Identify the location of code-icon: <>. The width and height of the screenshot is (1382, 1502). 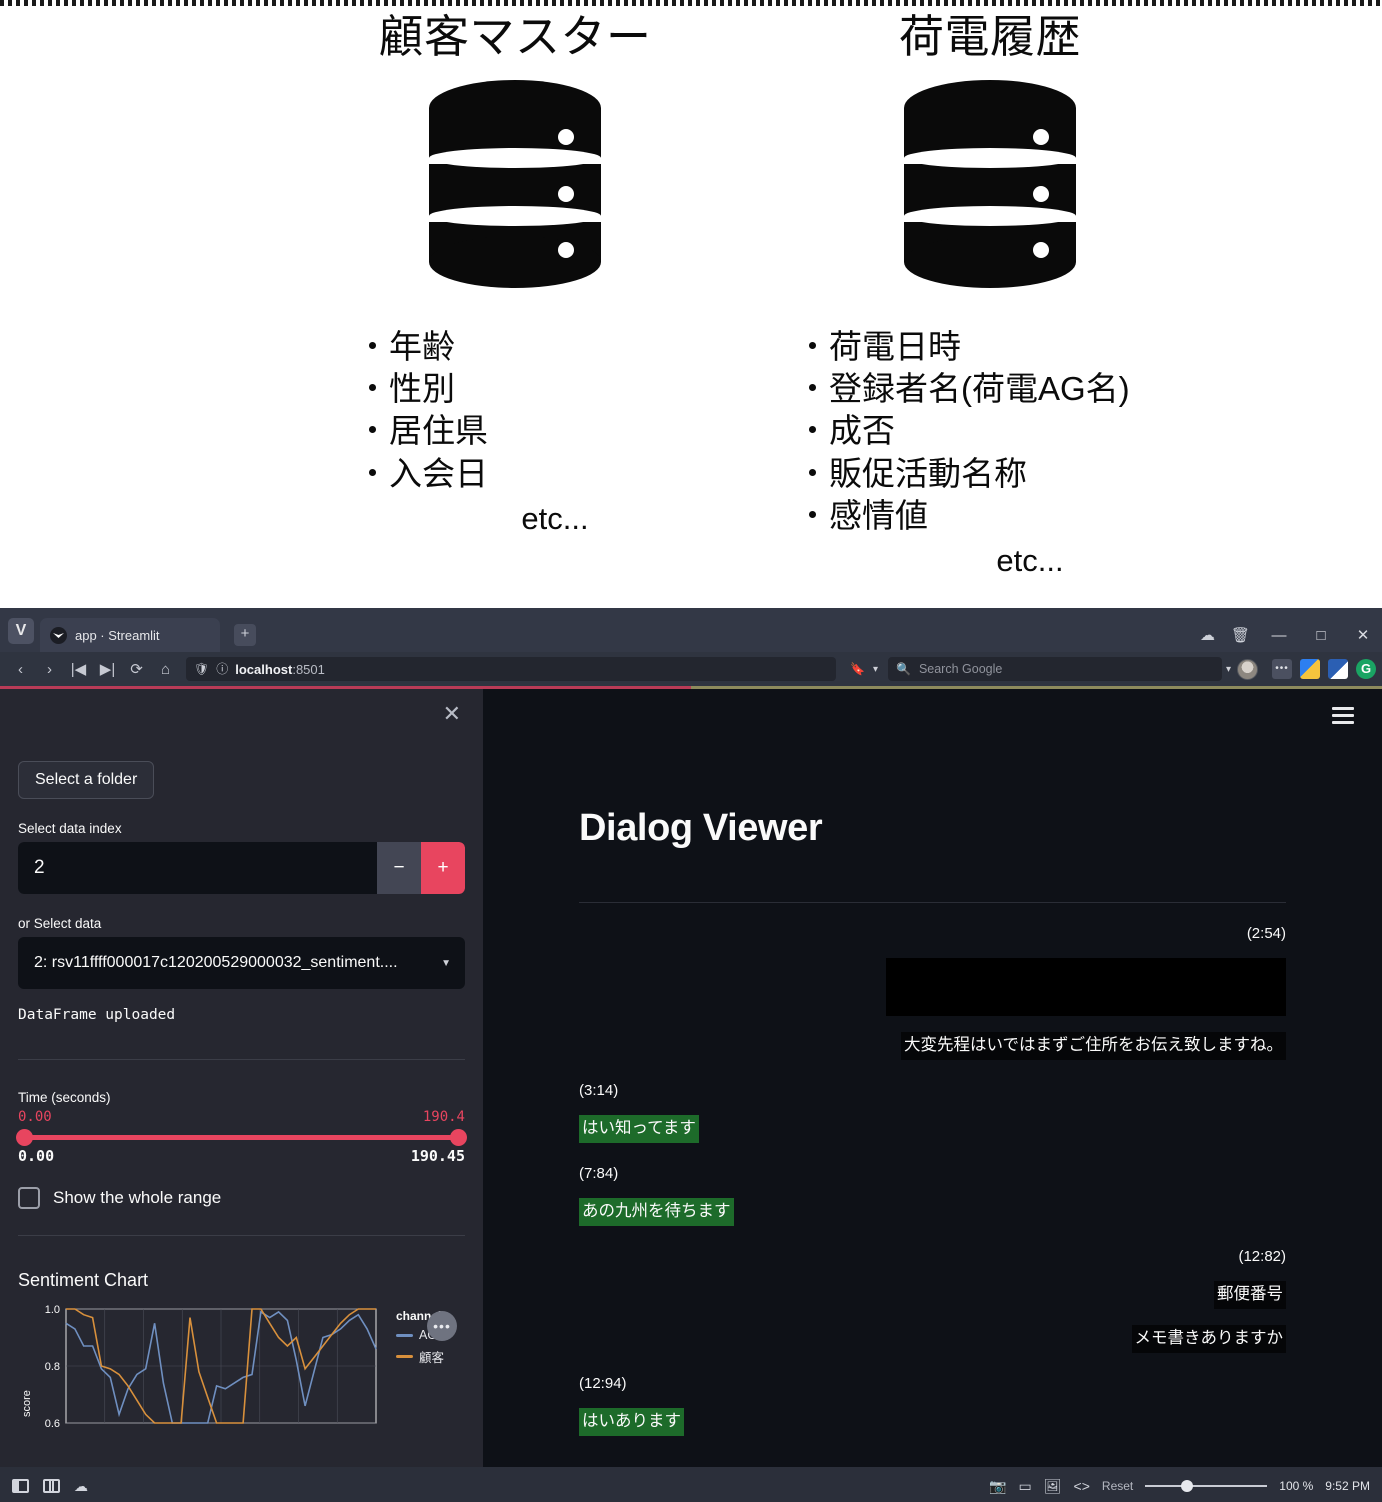
(1082, 1486).